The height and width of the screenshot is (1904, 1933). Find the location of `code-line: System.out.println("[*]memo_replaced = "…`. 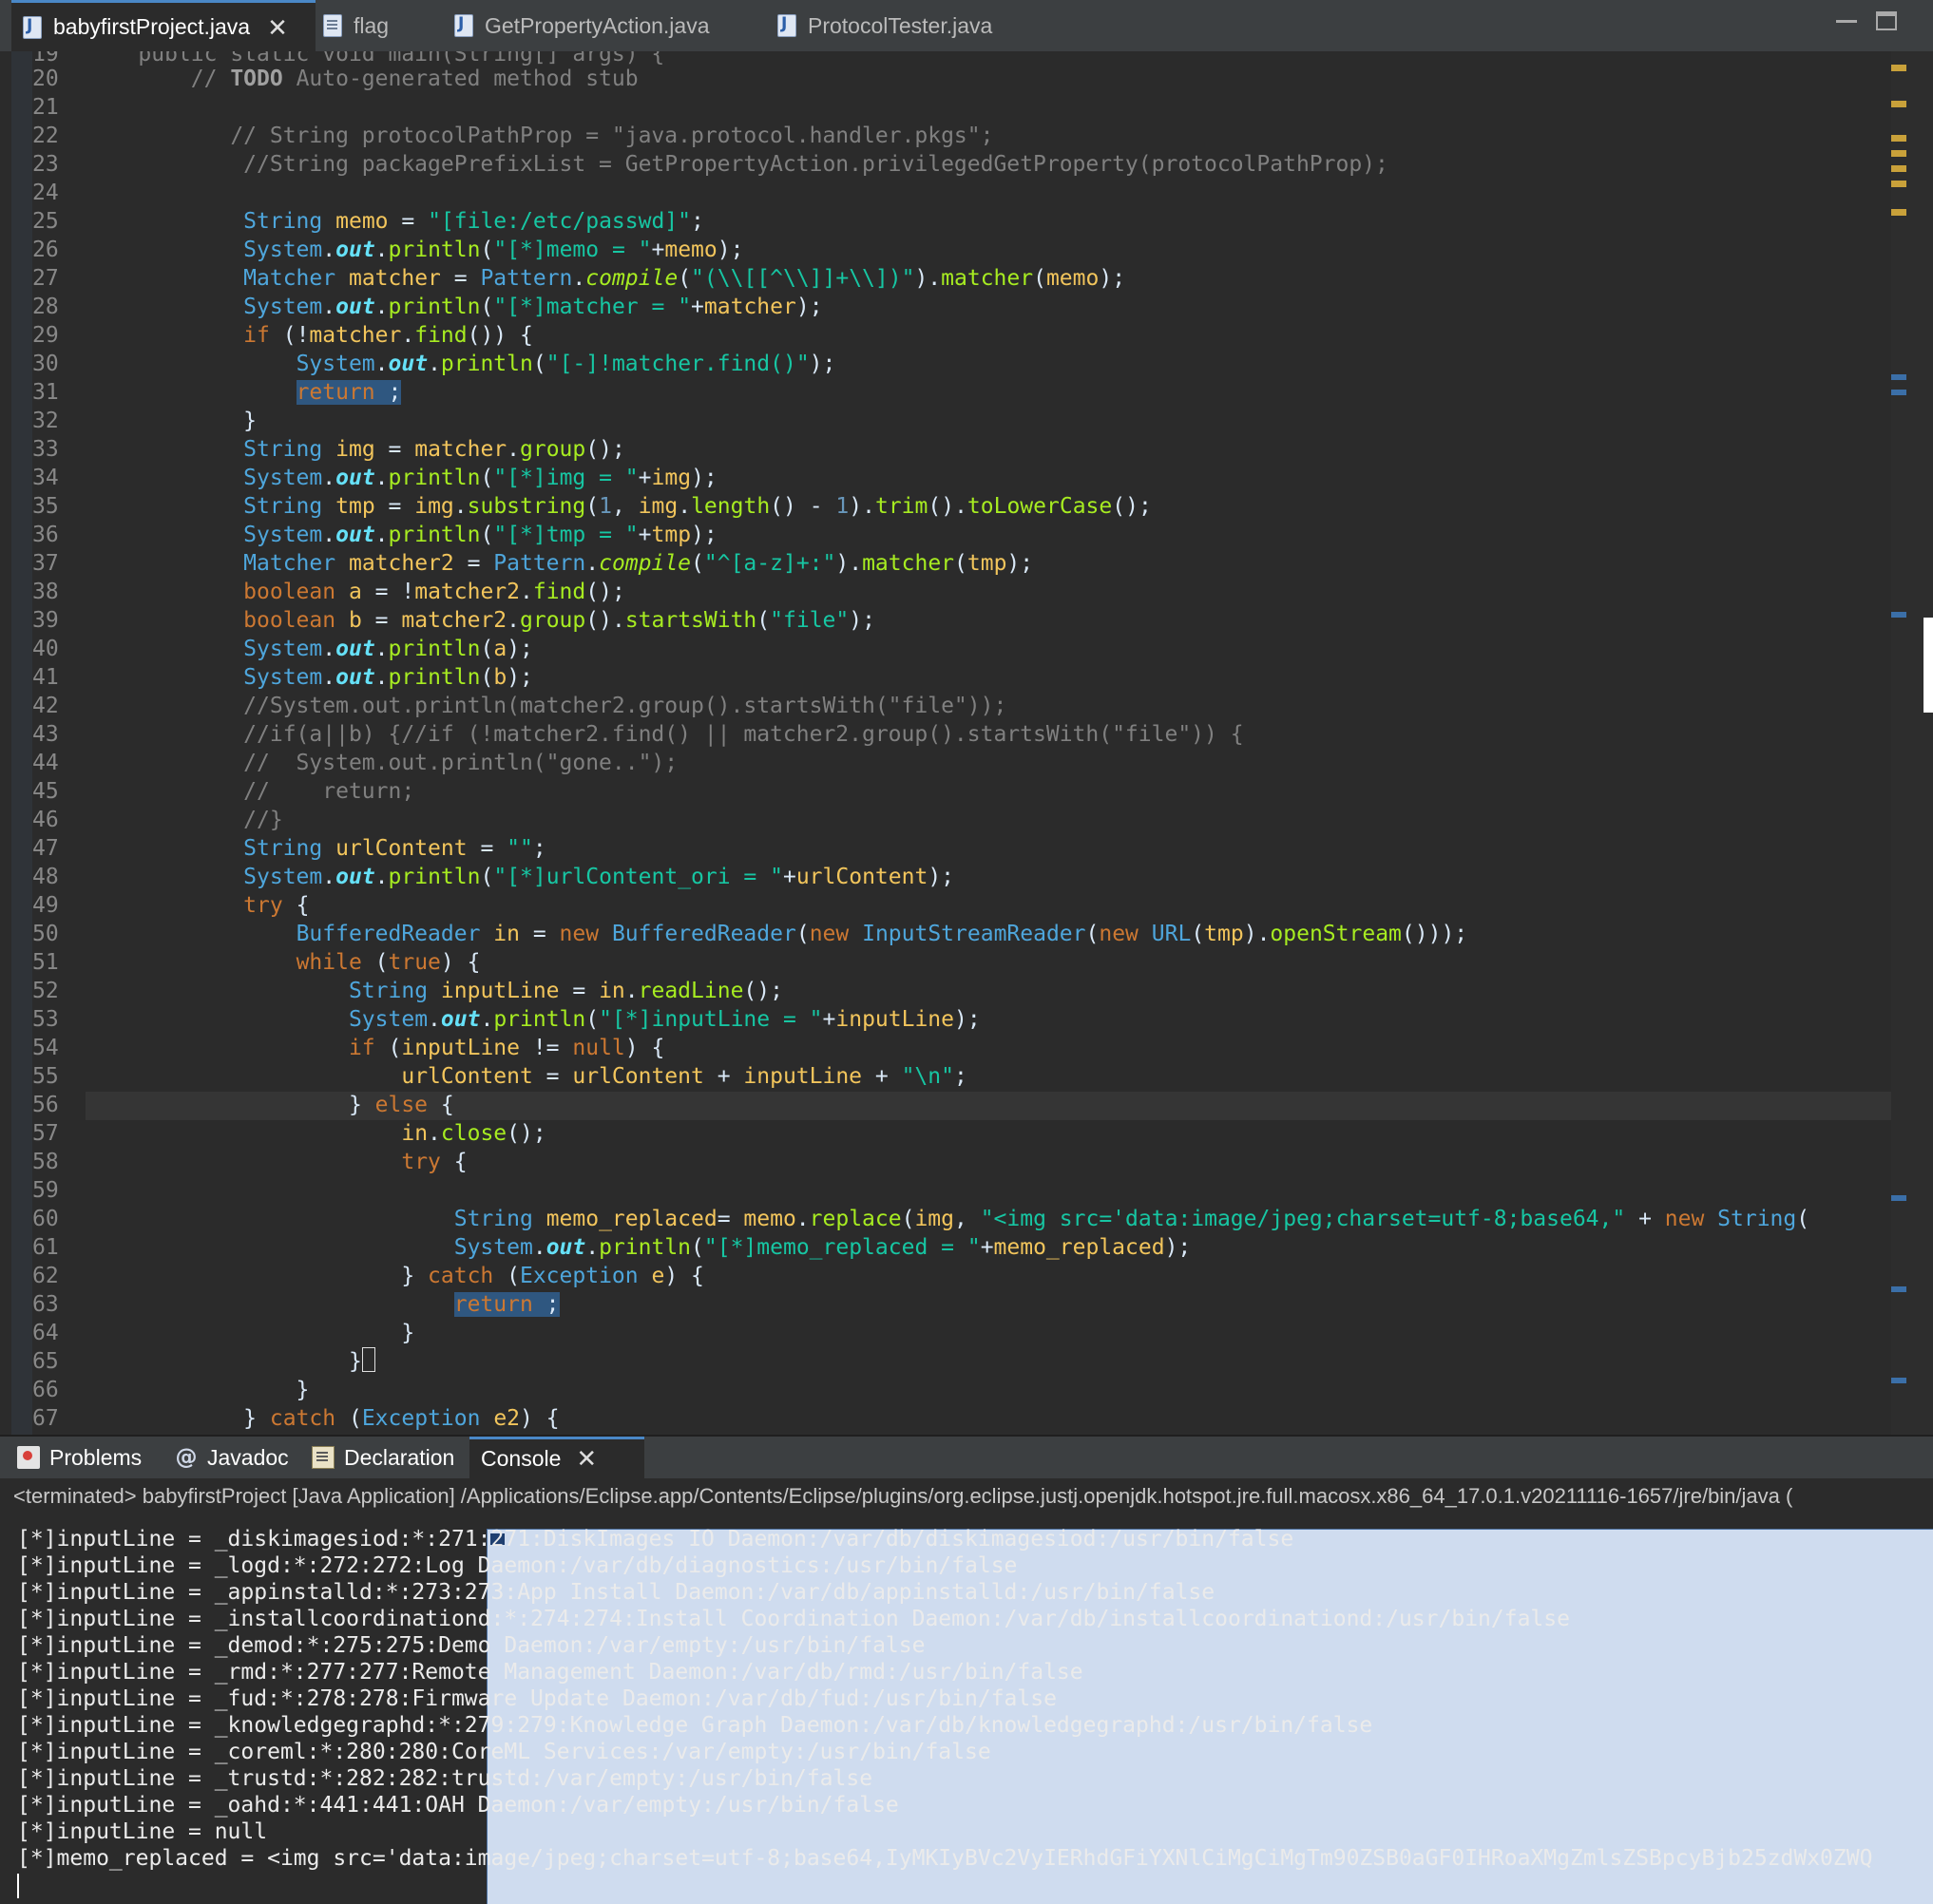

code-line: System.out.println("[*]memo_replaced = "… is located at coordinates (822, 1247).